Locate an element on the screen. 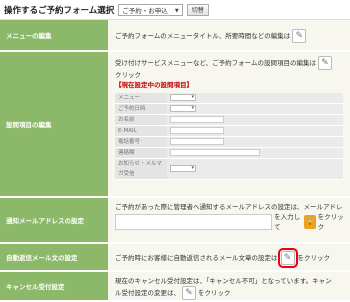  chevron-down-icon: ▼ is located at coordinates (176, 10).